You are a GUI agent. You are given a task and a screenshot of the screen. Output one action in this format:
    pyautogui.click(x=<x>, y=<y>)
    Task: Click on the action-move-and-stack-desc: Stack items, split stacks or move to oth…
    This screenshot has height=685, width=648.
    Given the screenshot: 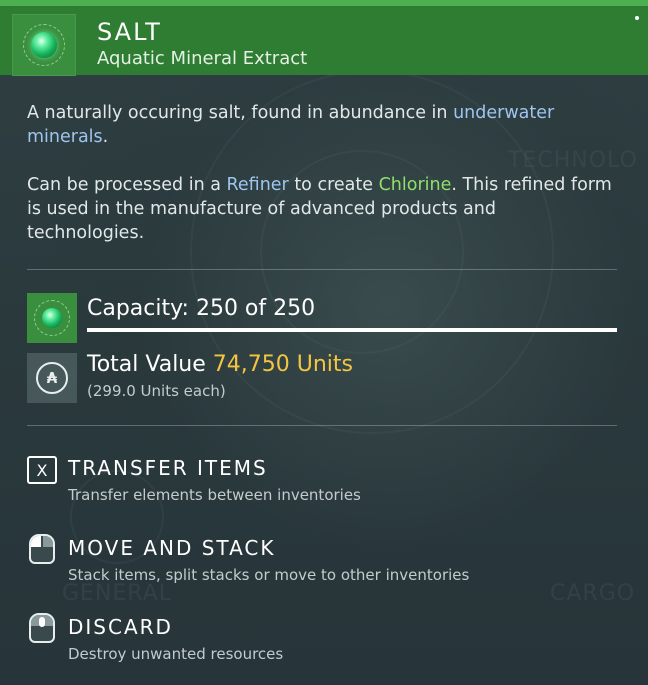 What is the action you would take?
    pyautogui.click(x=269, y=575)
    